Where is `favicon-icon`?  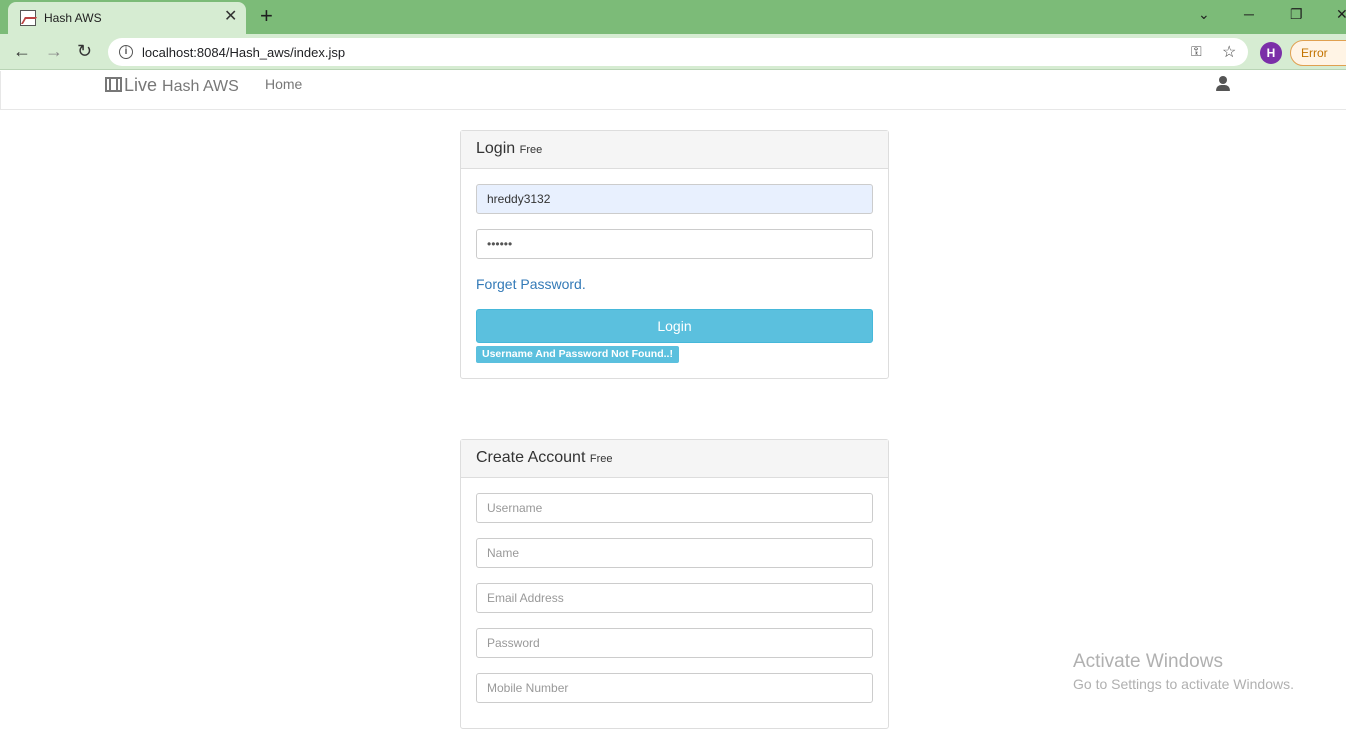 favicon-icon is located at coordinates (28, 18).